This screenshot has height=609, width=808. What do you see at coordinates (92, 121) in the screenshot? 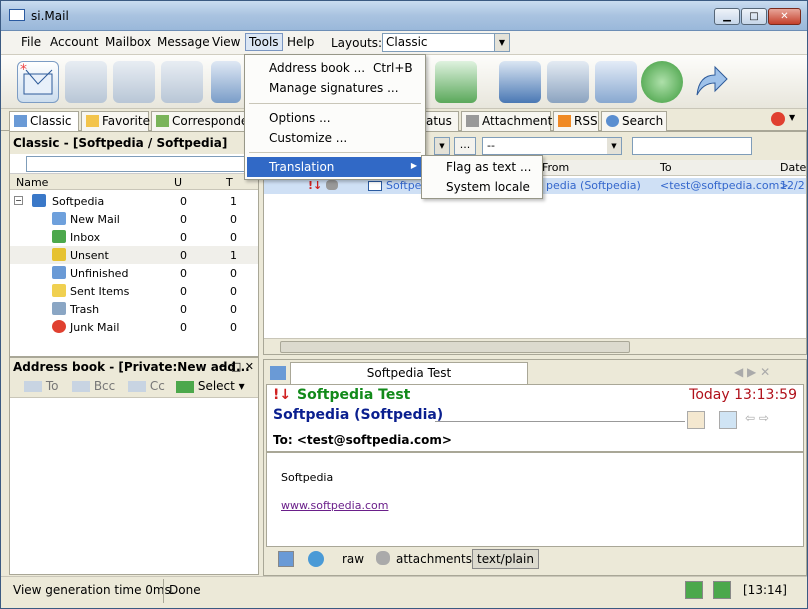
I see `star-icon` at bounding box center [92, 121].